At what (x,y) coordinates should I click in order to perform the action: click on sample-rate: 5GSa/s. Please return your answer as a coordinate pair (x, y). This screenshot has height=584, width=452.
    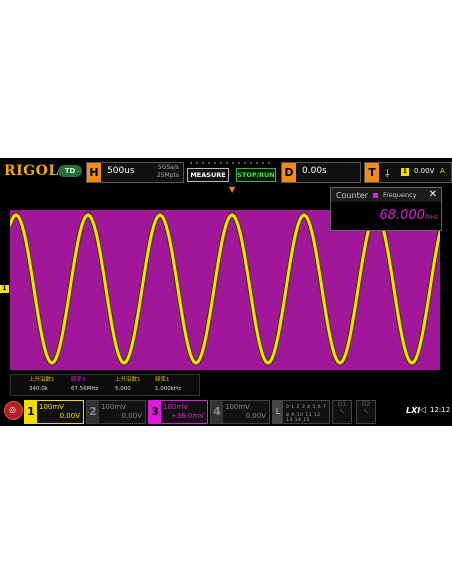
    Looking at the image, I should click on (168, 167).